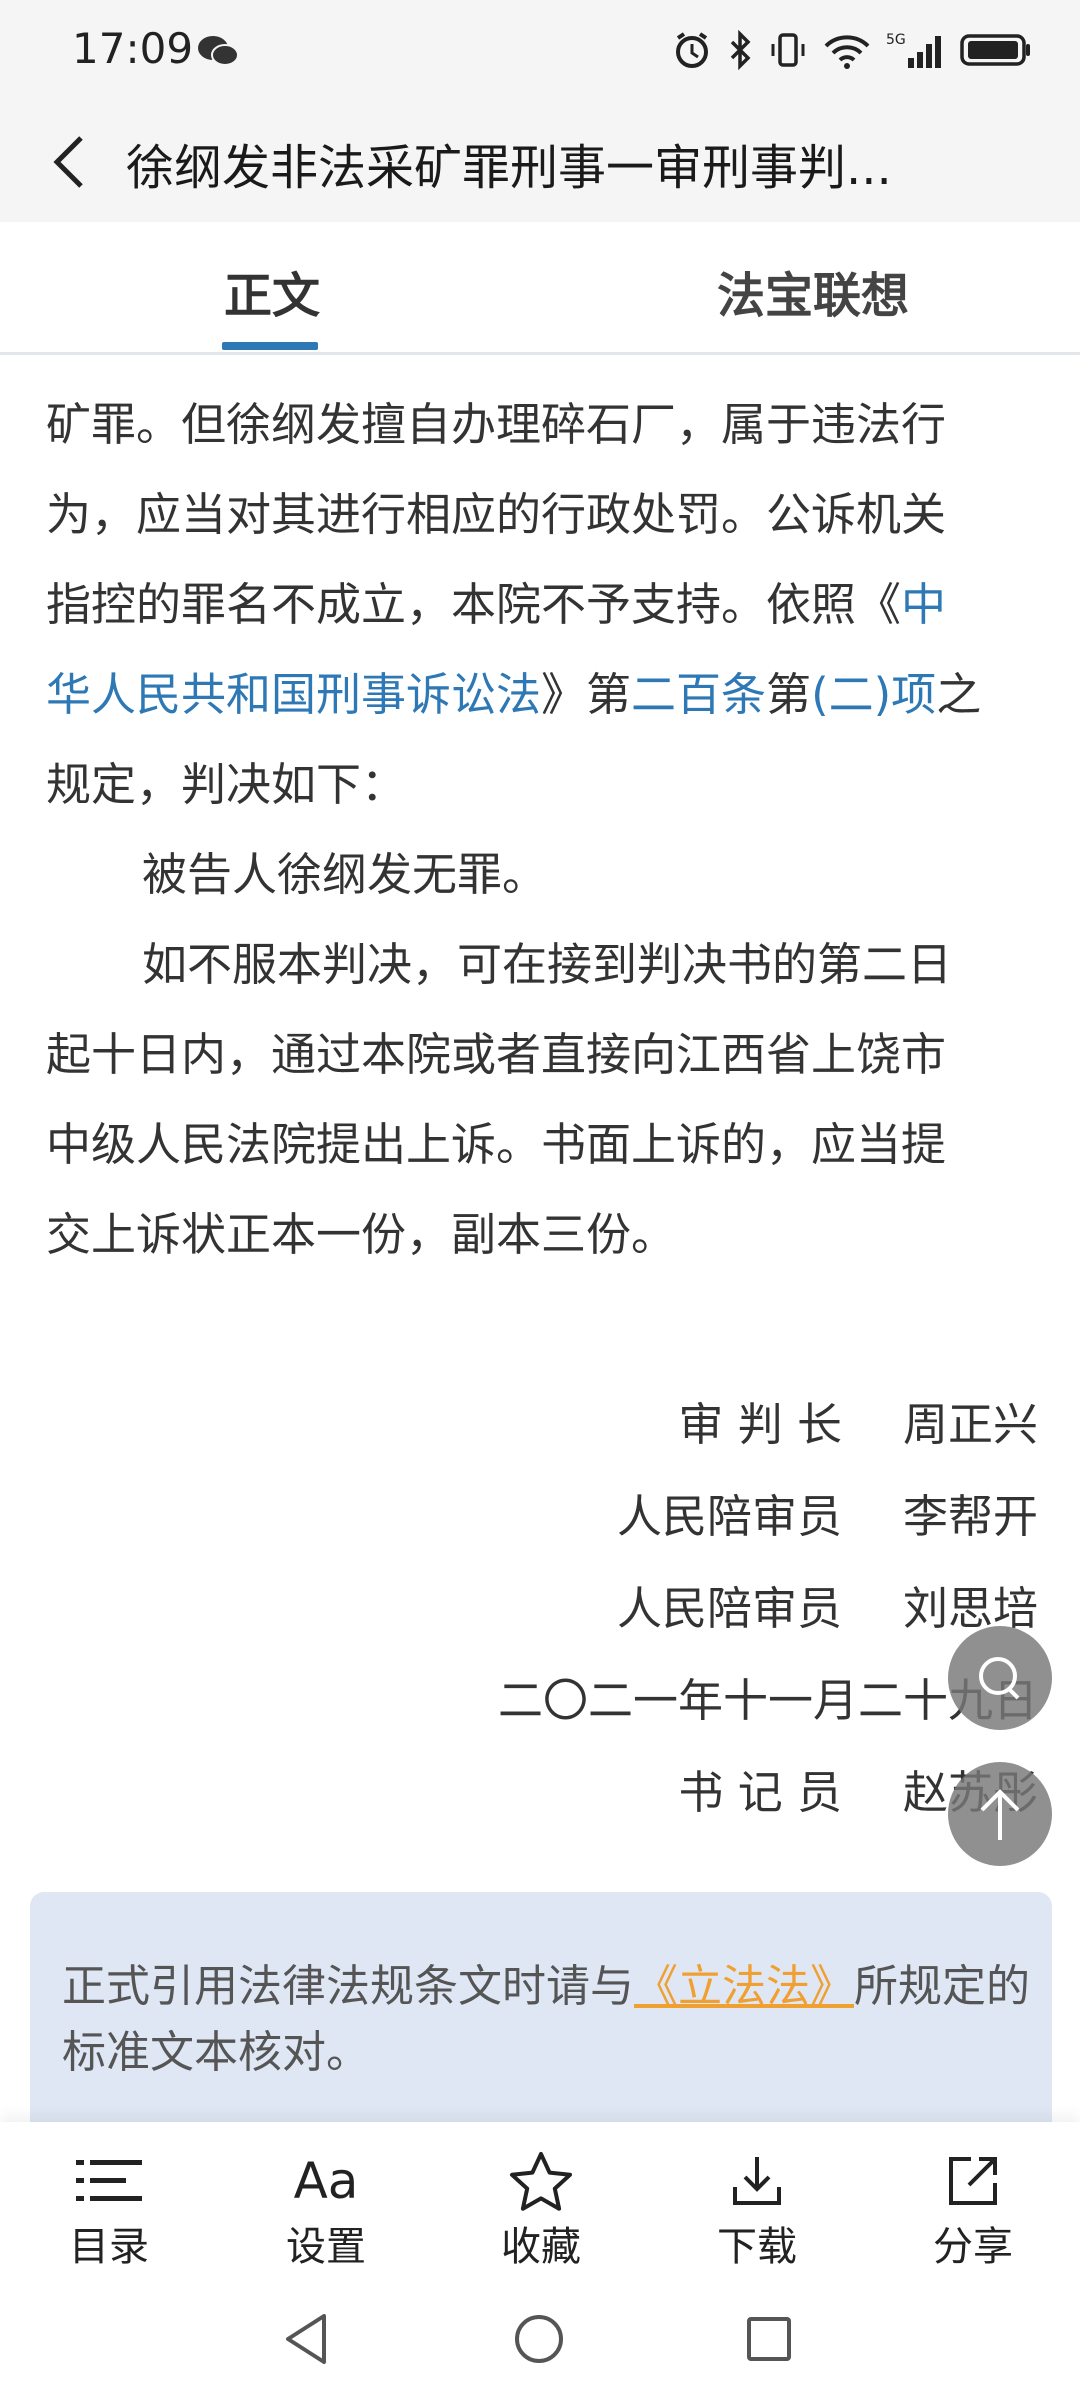 This screenshot has width=1080, height=2400. What do you see at coordinates (760, 1792) in the screenshot?
I see `signature-role: 书 记 员` at bounding box center [760, 1792].